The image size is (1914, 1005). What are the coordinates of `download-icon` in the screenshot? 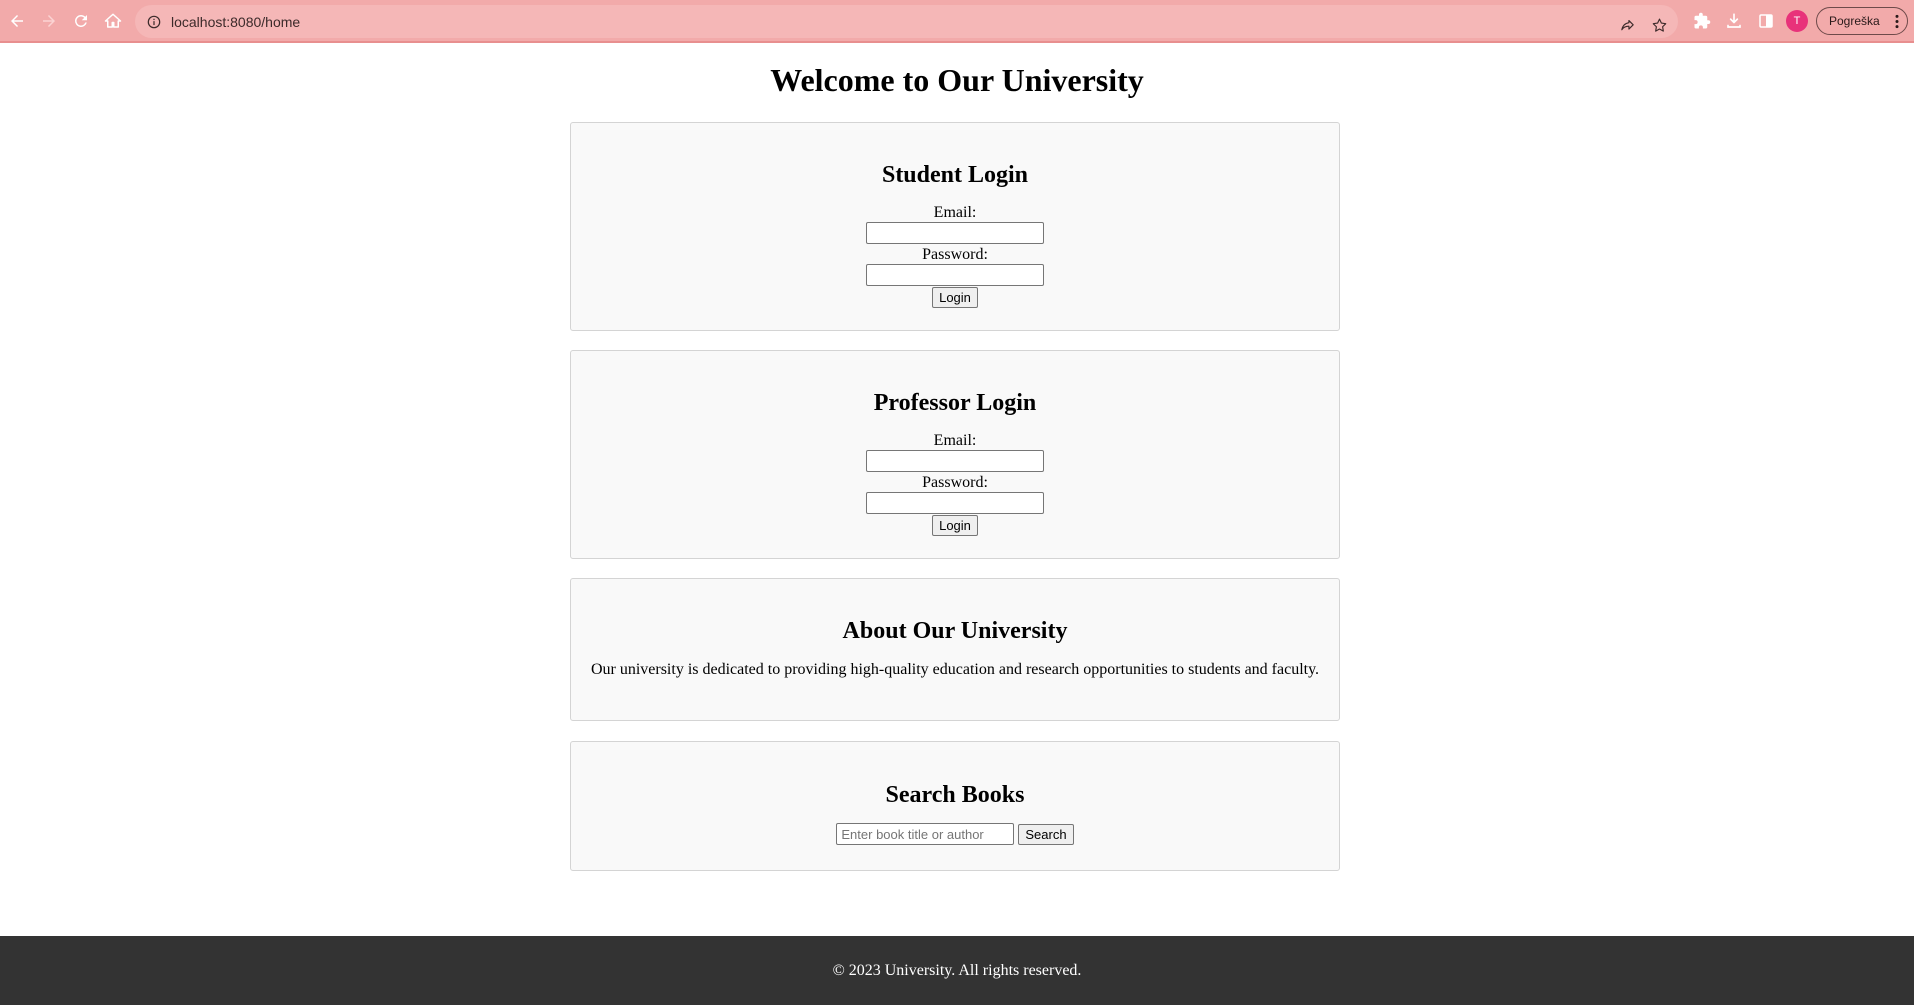 It's located at (1734, 21).